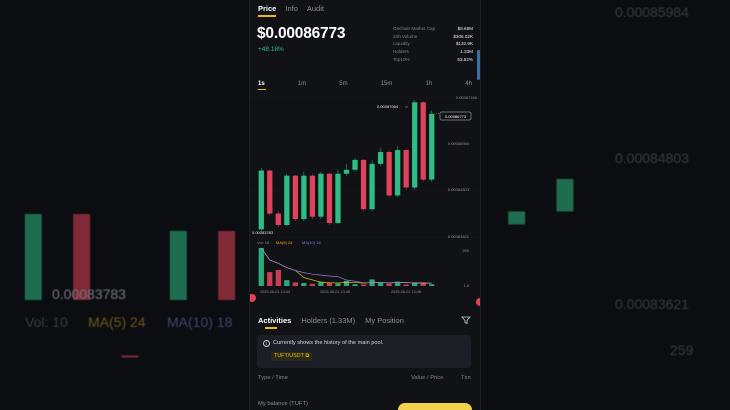  What do you see at coordinates (261, 84) in the screenshot?
I see `interval-1s: 1s` at bounding box center [261, 84].